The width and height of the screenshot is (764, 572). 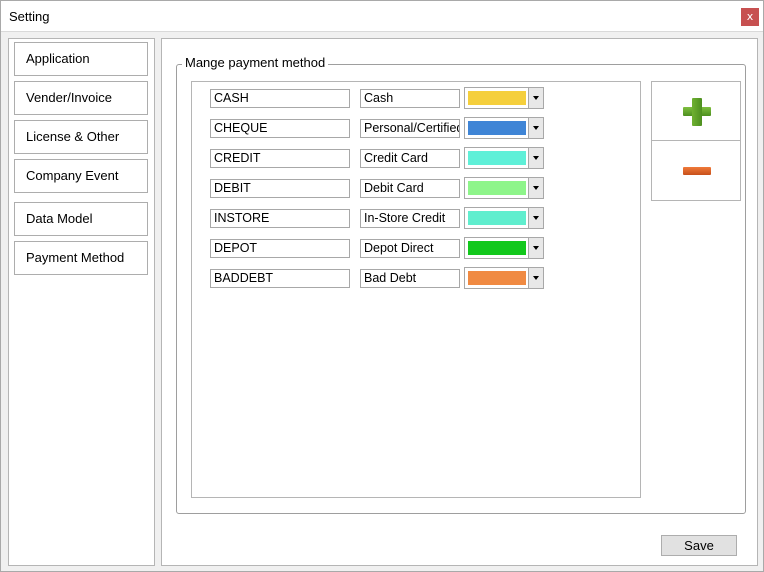 What do you see at coordinates (280, 128) in the screenshot?
I see `payment-code-field: CHEQUE` at bounding box center [280, 128].